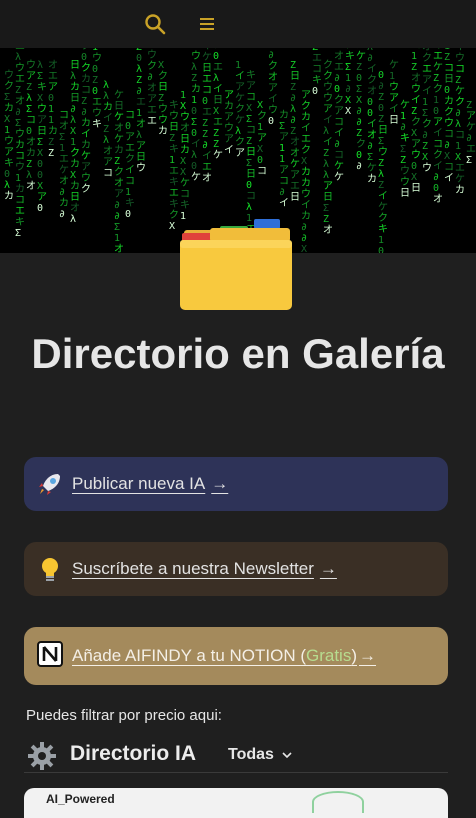 This screenshot has width=476, height=818. I want to click on notion-button: Añade AIFINDY a tu NOTION (Gratis) →, so click(236, 656).